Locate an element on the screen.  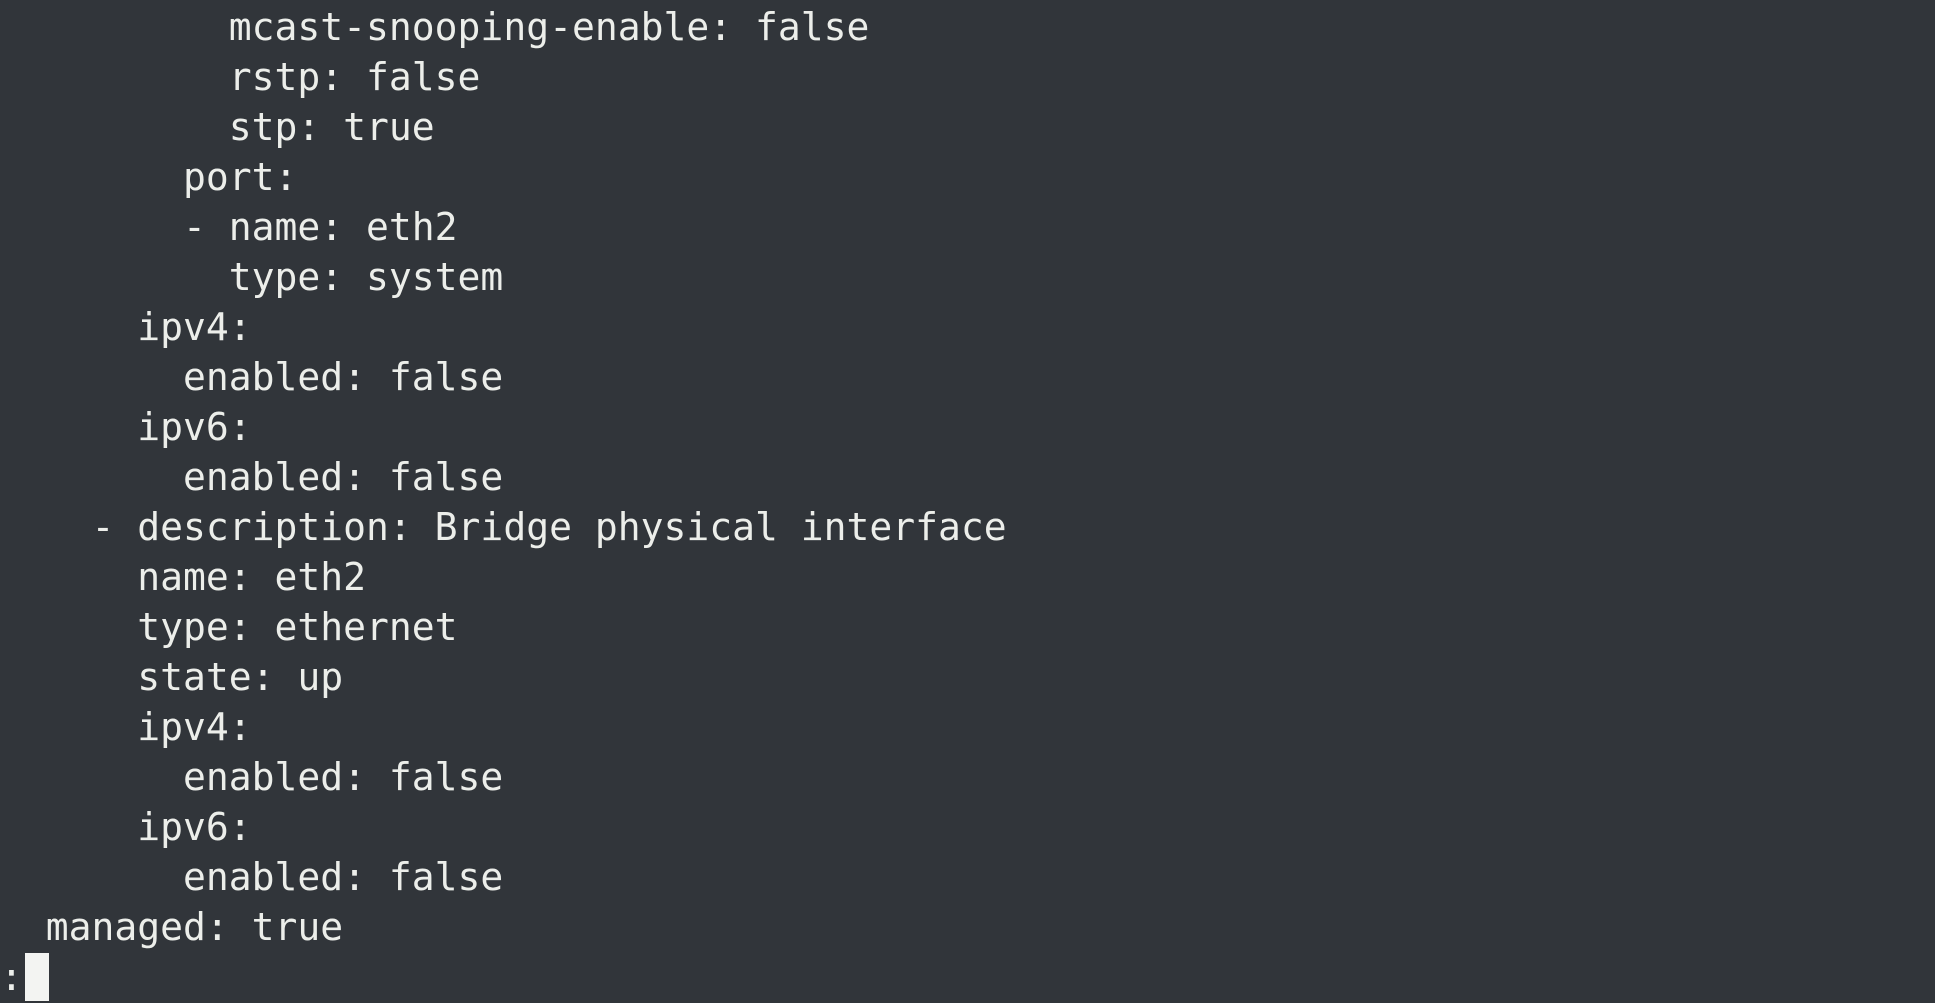
terminal-line: rstp: false is located at coordinates (240, 77).